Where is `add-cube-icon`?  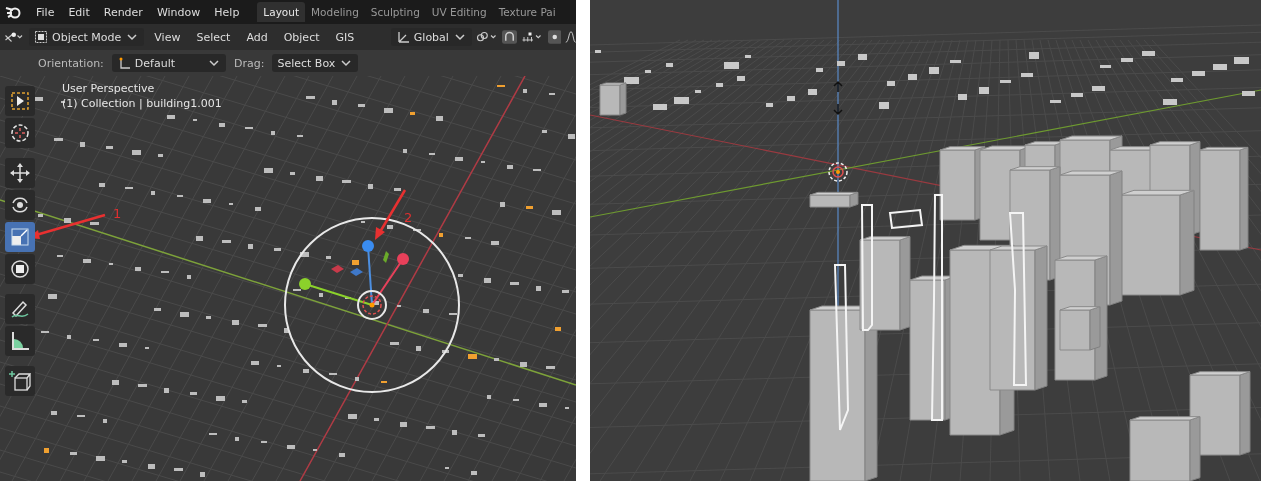 add-cube-icon is located at coordinates (20, 381).